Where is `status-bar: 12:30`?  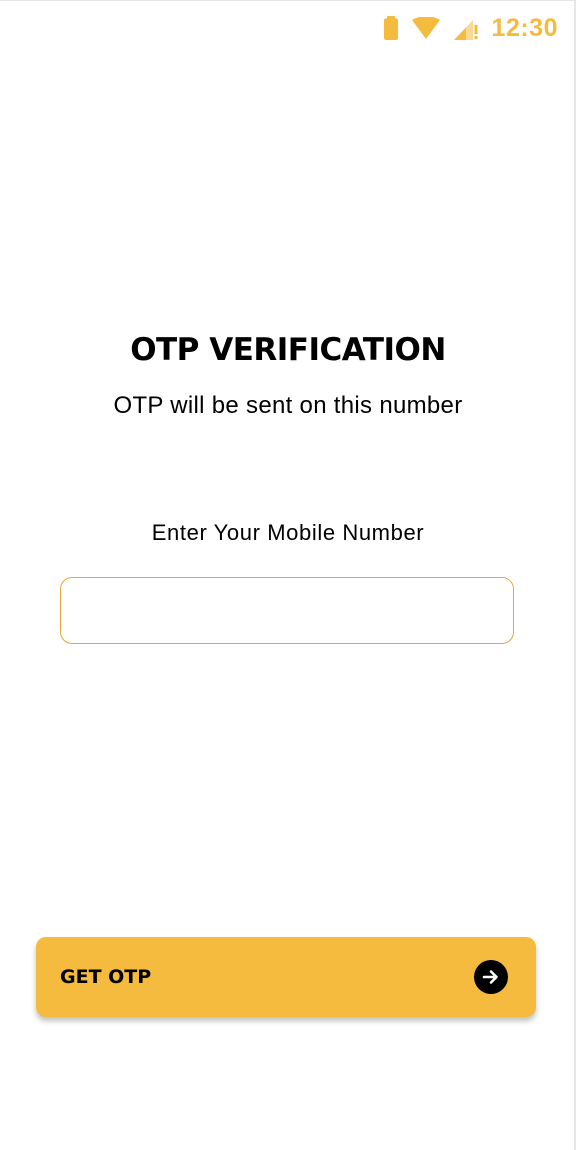
status-bar: 12:30 is located at coordinates (470, 28).